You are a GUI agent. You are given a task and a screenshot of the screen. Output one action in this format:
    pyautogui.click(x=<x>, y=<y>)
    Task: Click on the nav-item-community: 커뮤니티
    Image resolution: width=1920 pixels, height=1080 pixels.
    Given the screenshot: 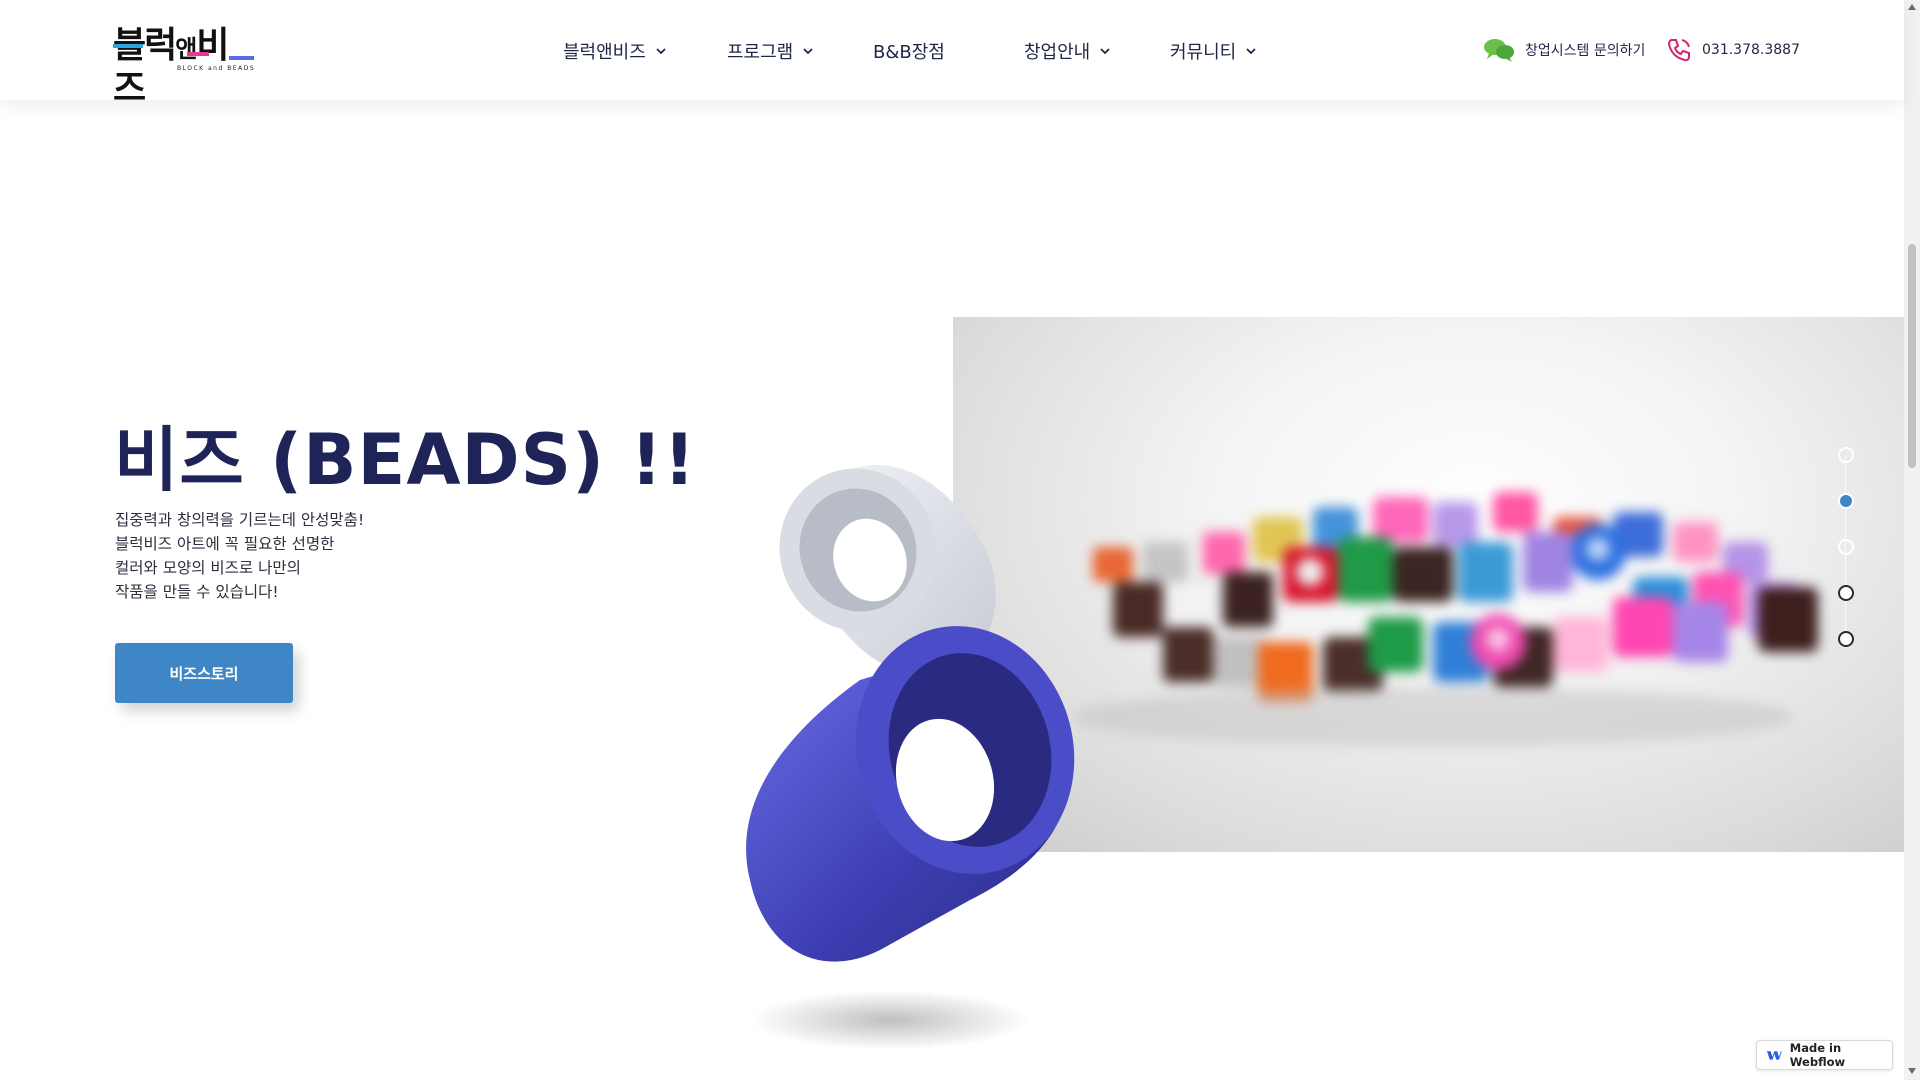 What is the action you would take?
    pyautogui.click(x=1213, y=51)
    